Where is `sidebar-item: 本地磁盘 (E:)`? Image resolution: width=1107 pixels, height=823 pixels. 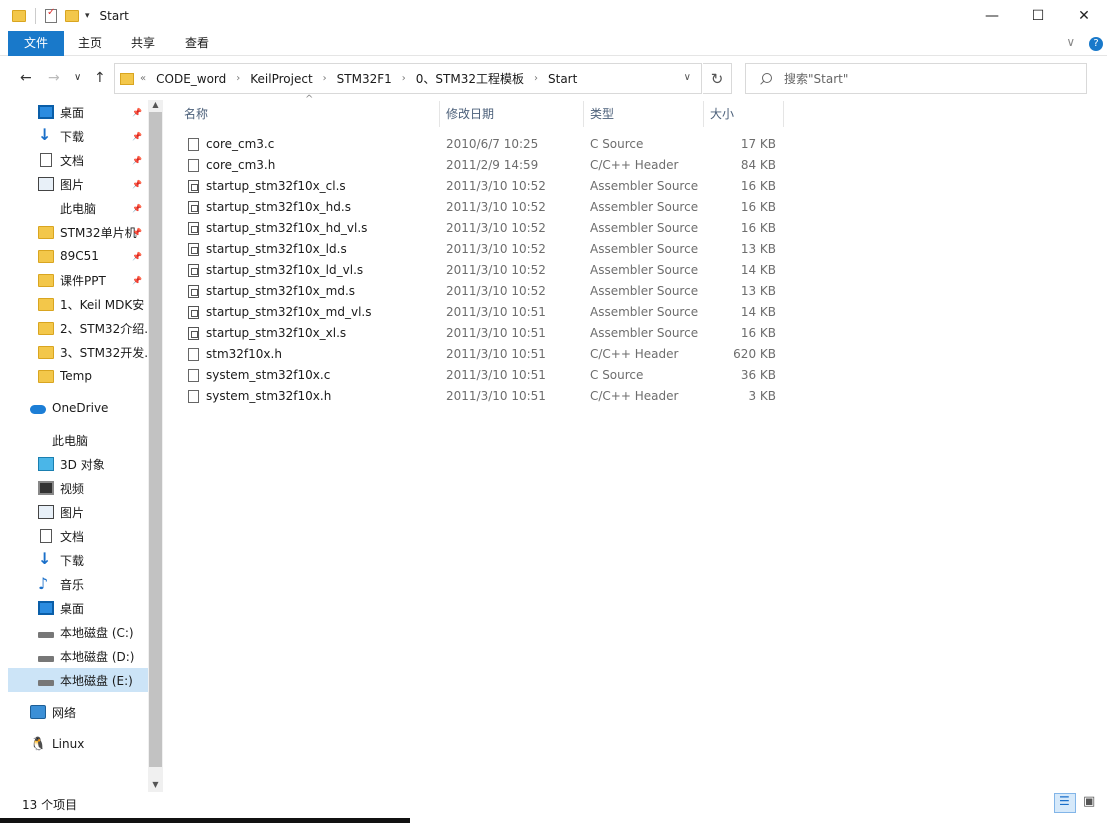
sidebar-item: 本地磁盘 (E:) is located at coordinates (78, 680).